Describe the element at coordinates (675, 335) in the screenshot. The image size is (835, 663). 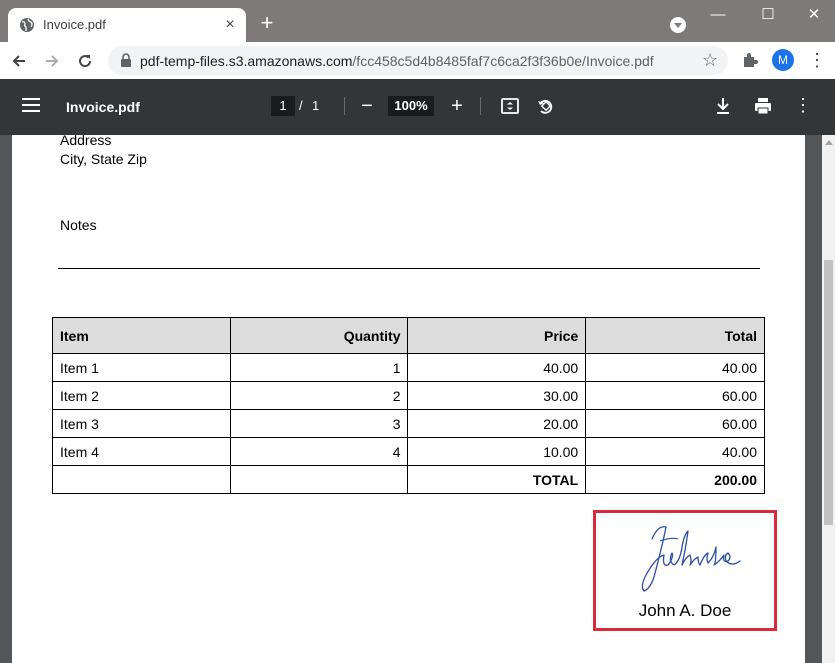
I see `column-header-total: Total` at that location.